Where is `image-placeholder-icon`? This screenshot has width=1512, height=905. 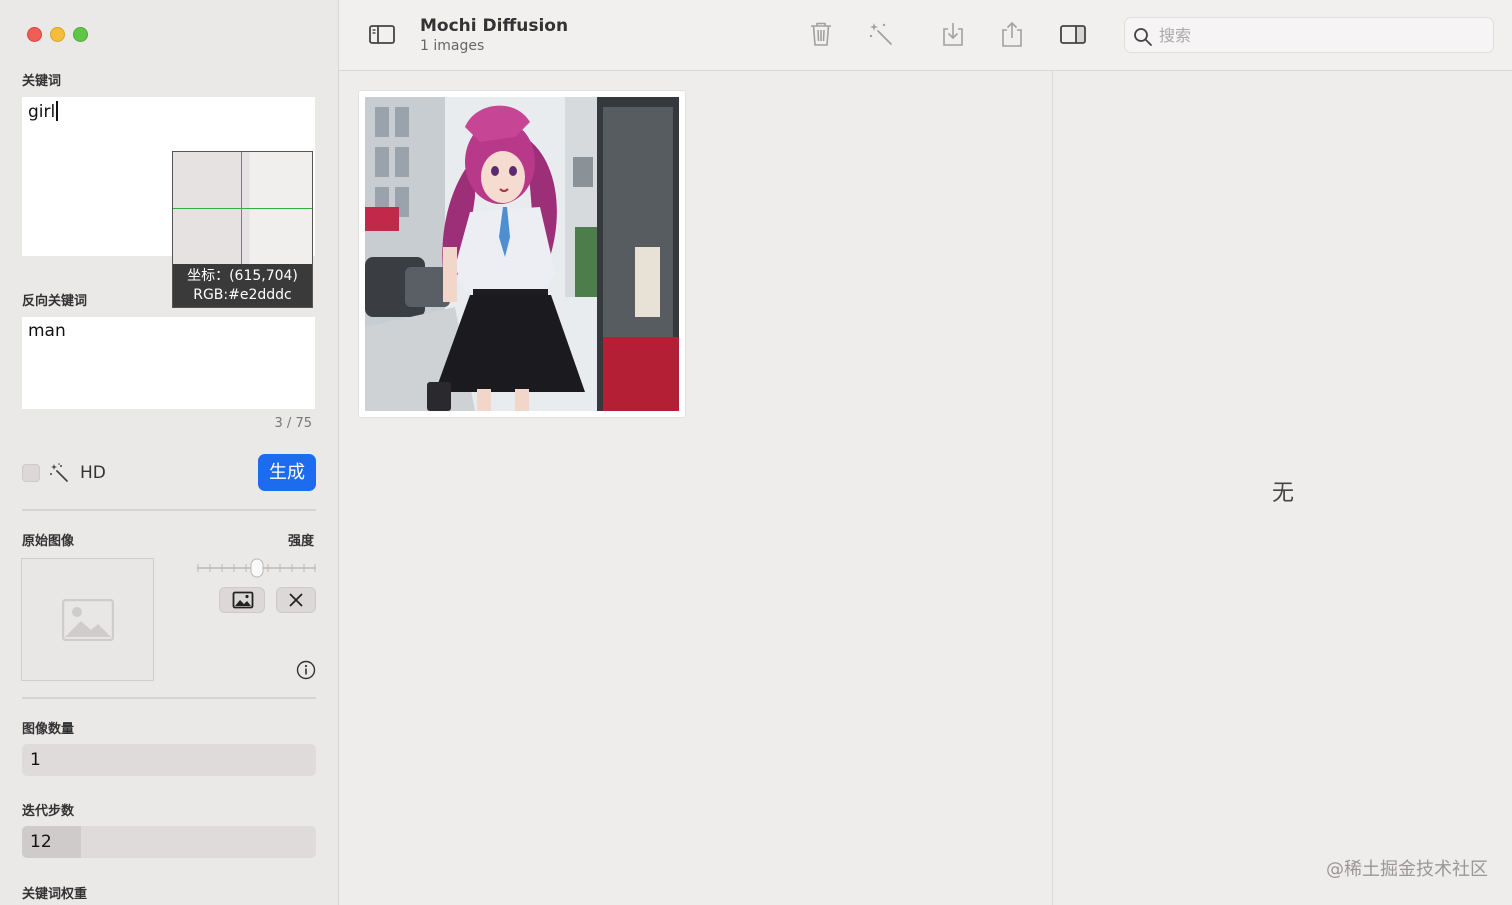 image-placeholder-icon is located at coordinates (88, 620).